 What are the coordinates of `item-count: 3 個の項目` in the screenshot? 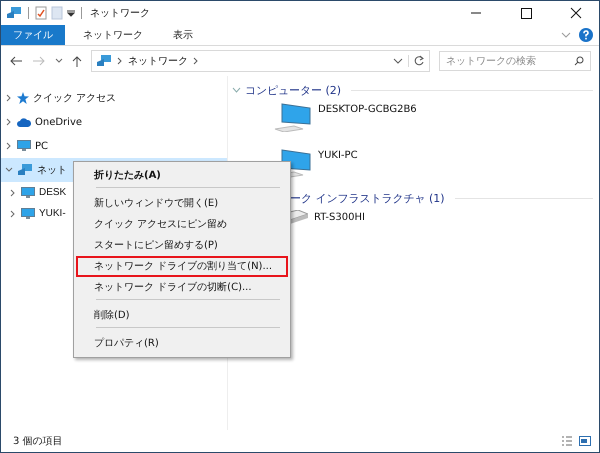 It's located at (38, 441).